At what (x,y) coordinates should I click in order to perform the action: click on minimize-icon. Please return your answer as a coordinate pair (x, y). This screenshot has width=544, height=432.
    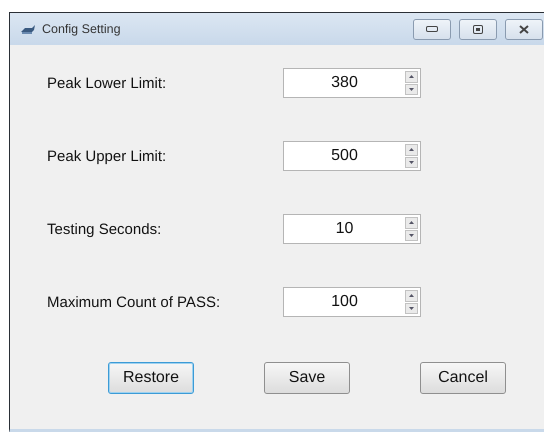
    Looking at the image, I should click on (432, 29).